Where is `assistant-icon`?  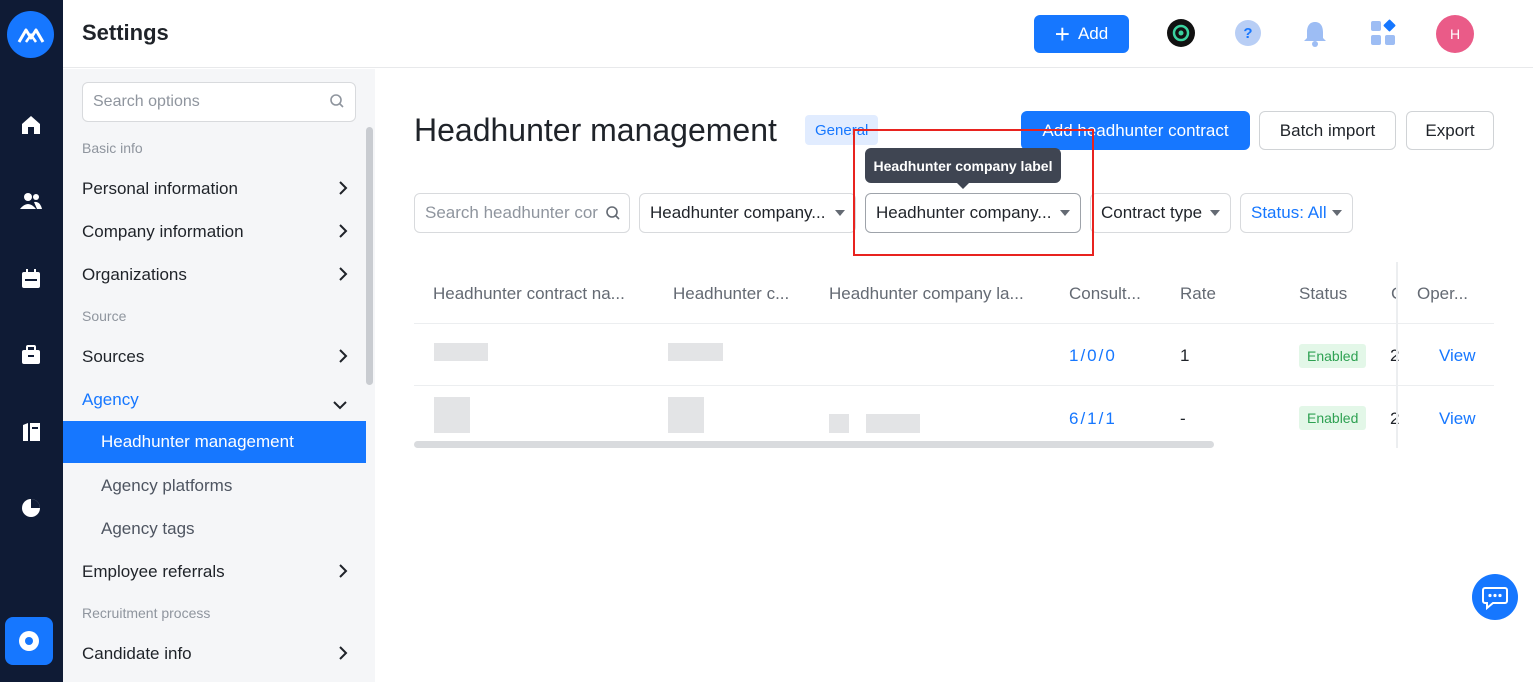
assistant-icon is located at coordinates (1181, 33).